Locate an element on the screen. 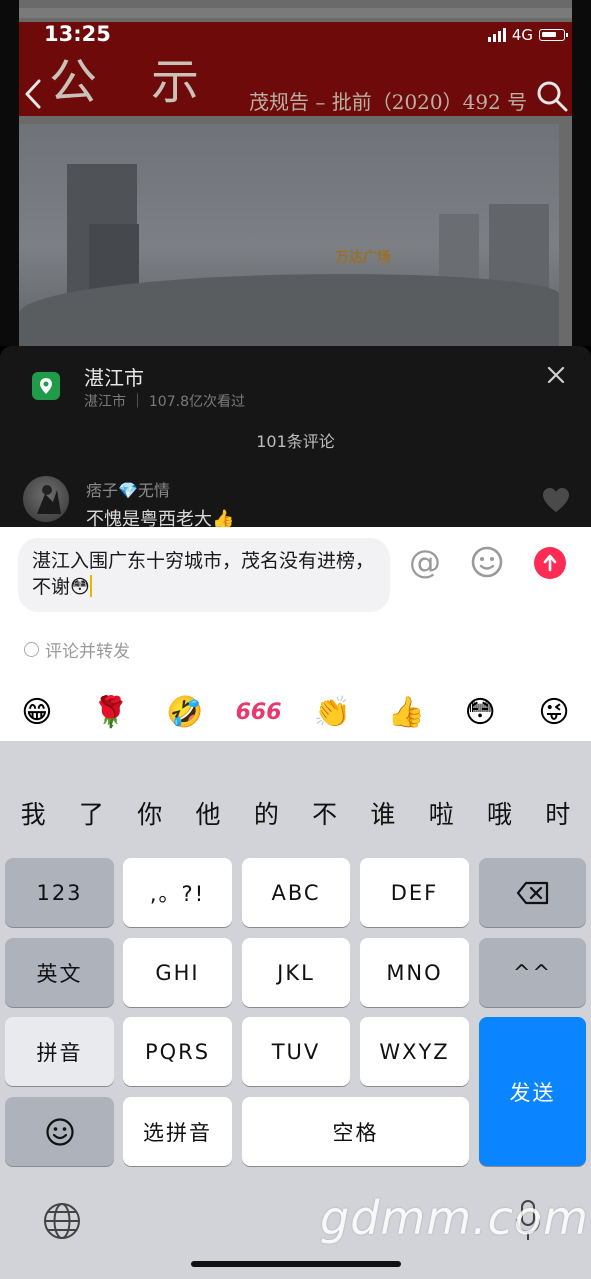 Image resolution: width=591 pixels, height=1279 pixels. home-indicator is located at coordinates (296, 1264).